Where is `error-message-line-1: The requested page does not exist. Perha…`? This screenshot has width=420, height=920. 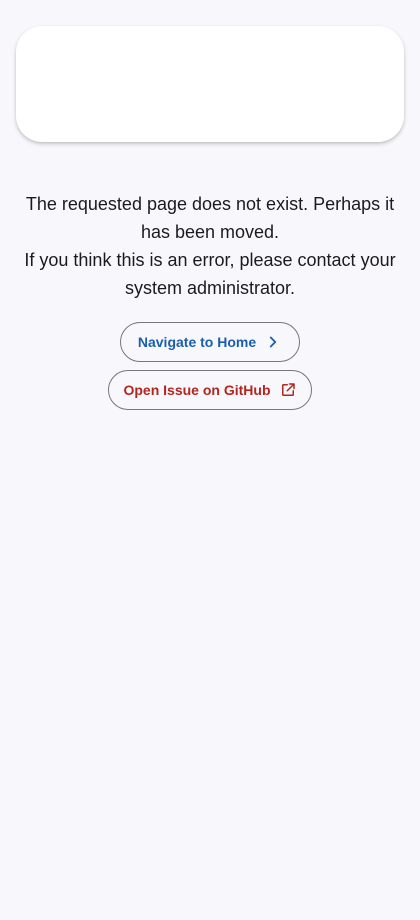
error-message-line-1: The requested page does not exist. Perha… is located at coordinates (210, 218).